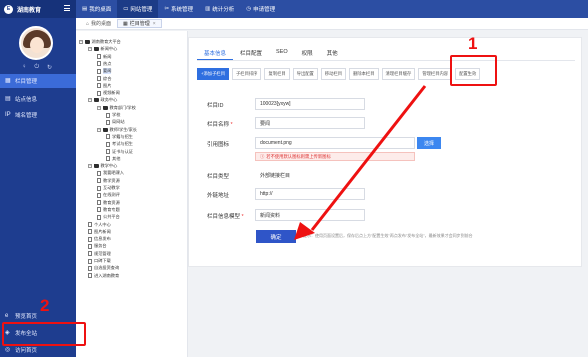 The width and height of the screenshot is (588, 357). Describe the element at coordinates (304, 231) in the screenshot. I see `annotation-arrow-head` at that location.